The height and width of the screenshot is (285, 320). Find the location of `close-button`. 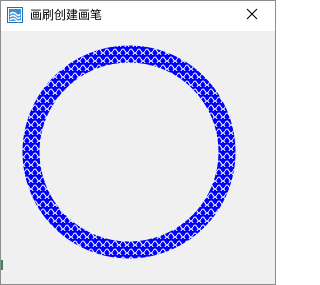

close-button is located at coordinates (252, 16).